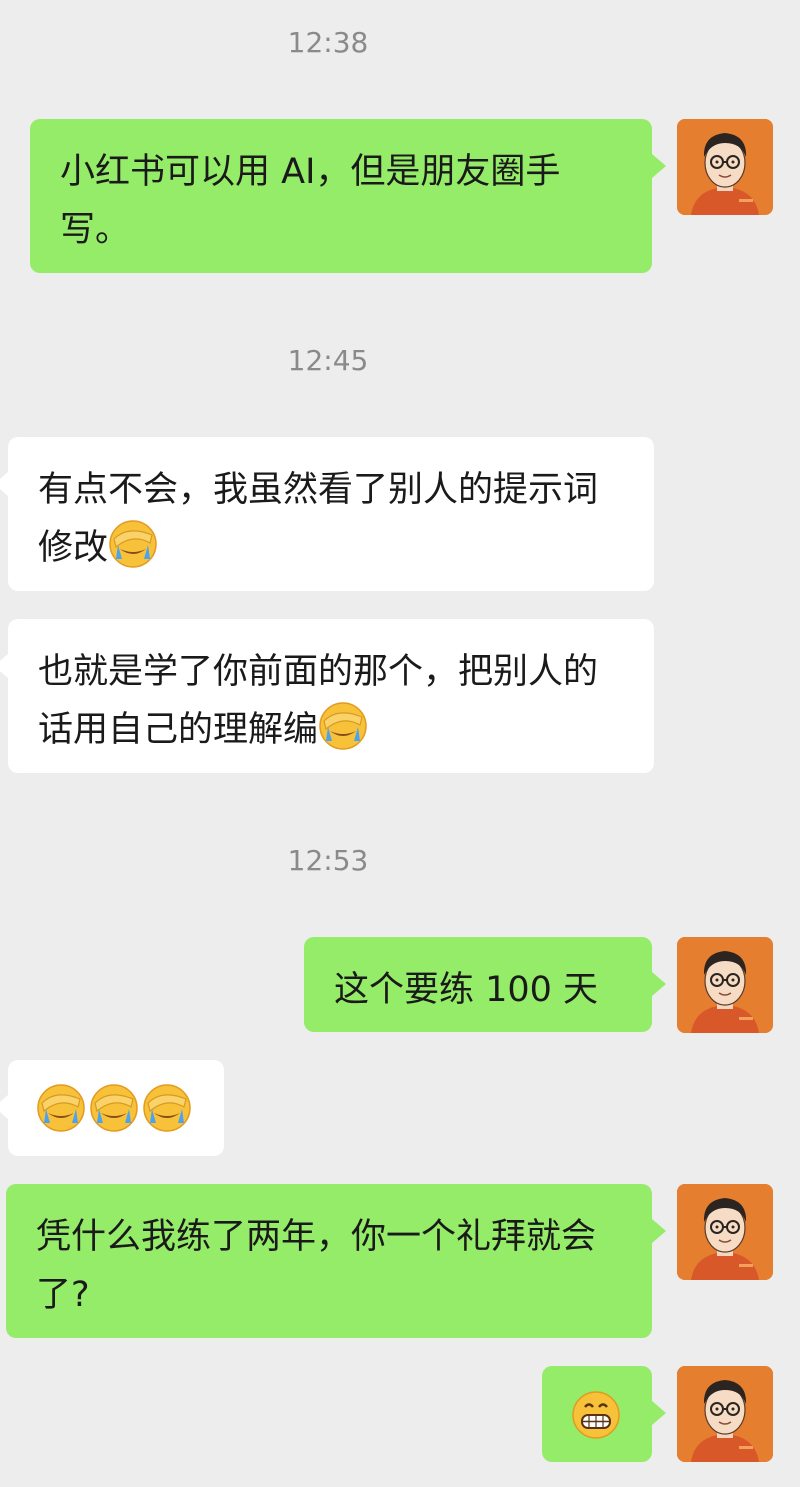 This screenshot has height=1487, width=800. I want to click on grinning-smile-emoji-icon, so click(596, 1415).